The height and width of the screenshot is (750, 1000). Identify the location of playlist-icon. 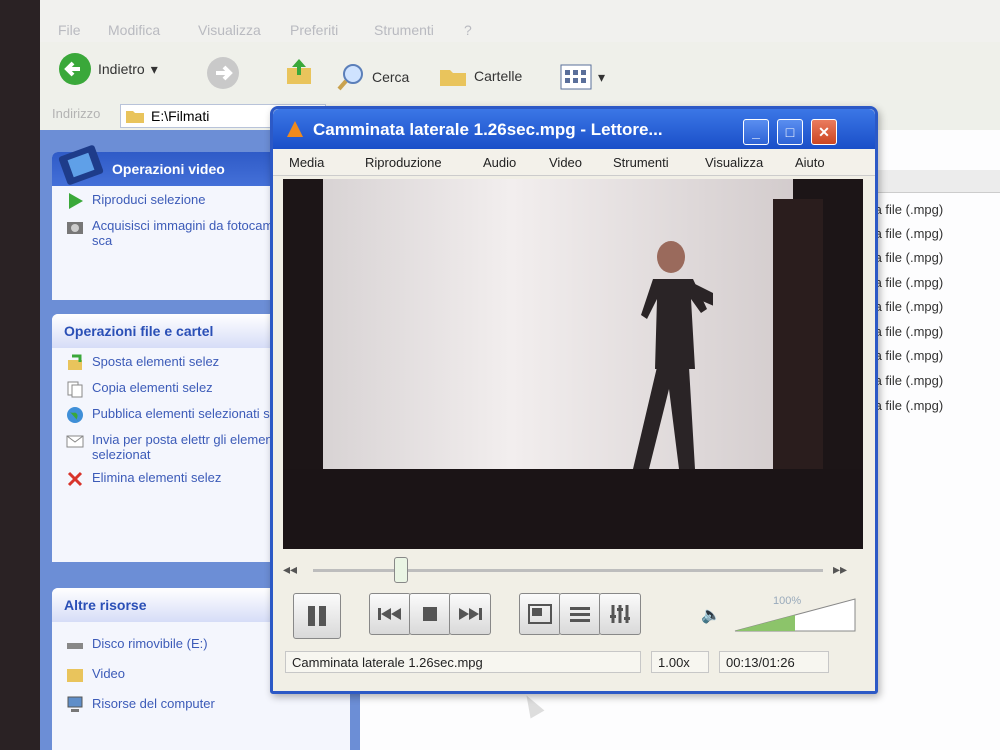
(580, 614).